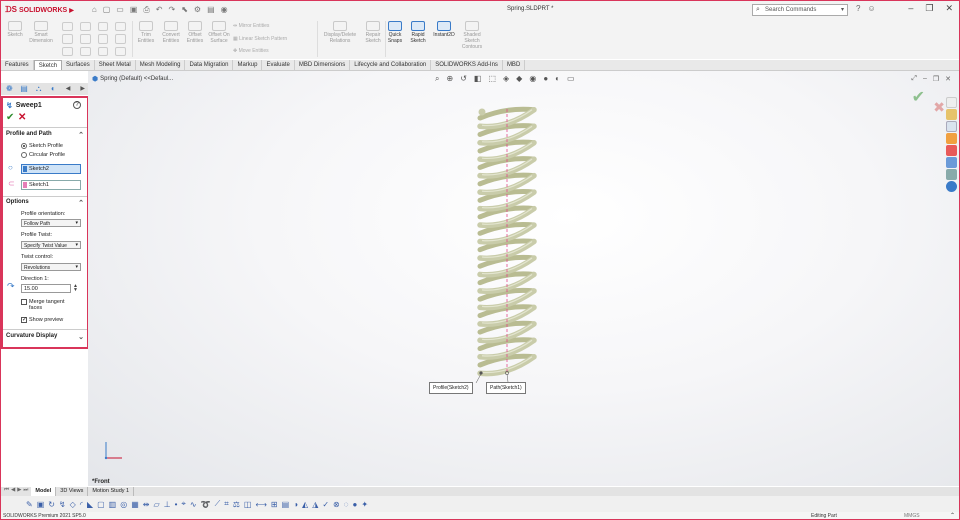 This screenshot has height=520, width=960. I want to click on loft-icon: ◇, so click(73, 504).